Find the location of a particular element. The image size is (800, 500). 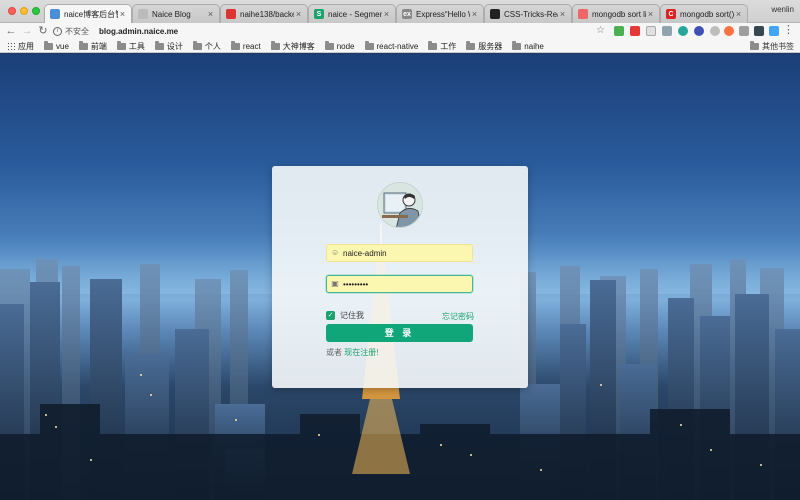

profile-name: wenlin is located at coordinates (782, 9).